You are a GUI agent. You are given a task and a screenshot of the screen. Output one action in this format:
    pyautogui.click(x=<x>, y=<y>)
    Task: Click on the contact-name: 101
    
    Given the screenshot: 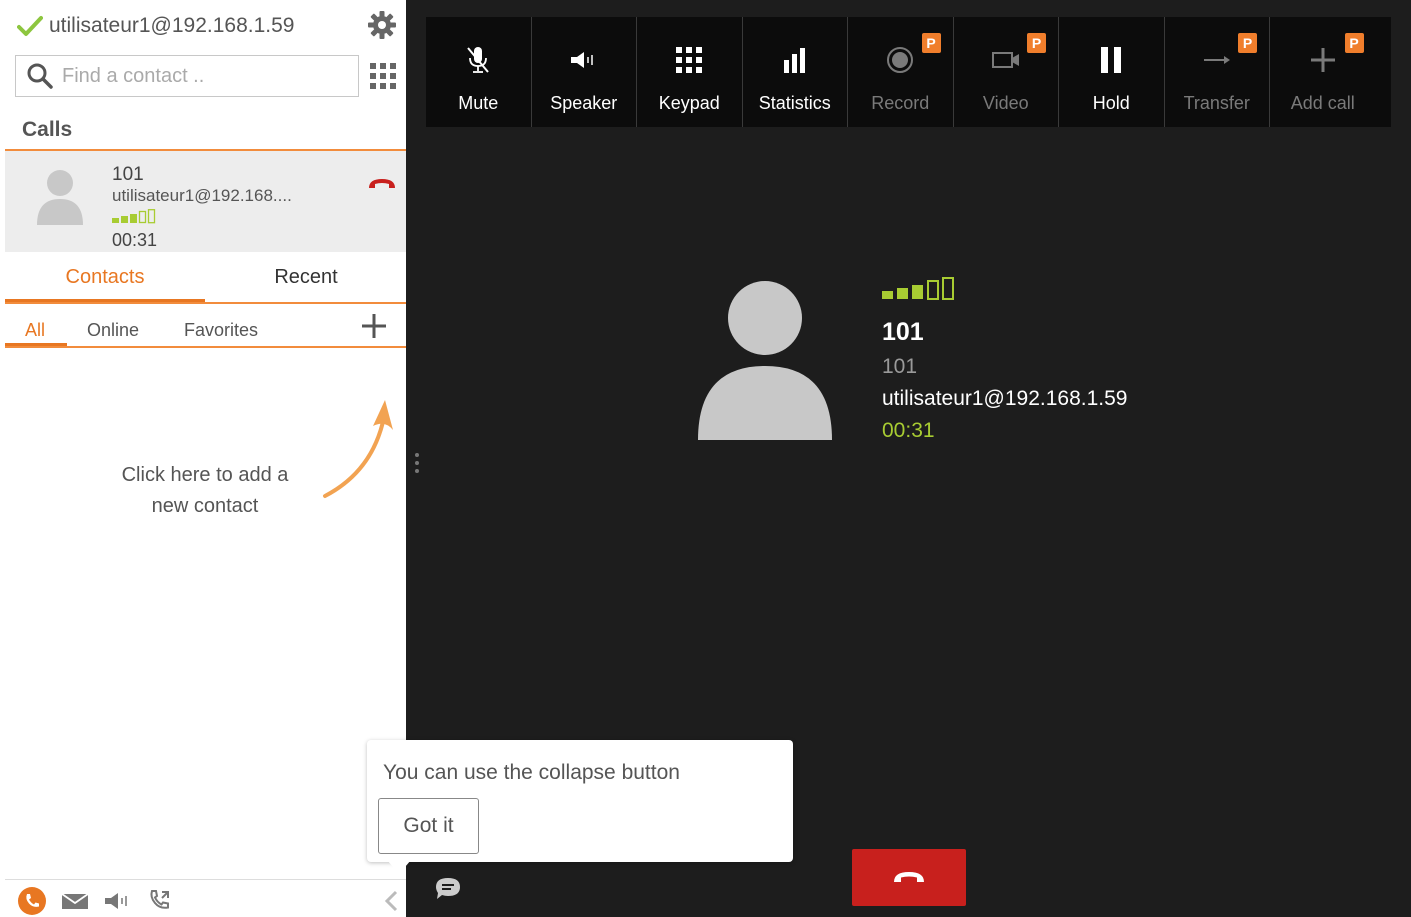 What is the action you would take?
    pyautogui.click(x=903, y=332)
    